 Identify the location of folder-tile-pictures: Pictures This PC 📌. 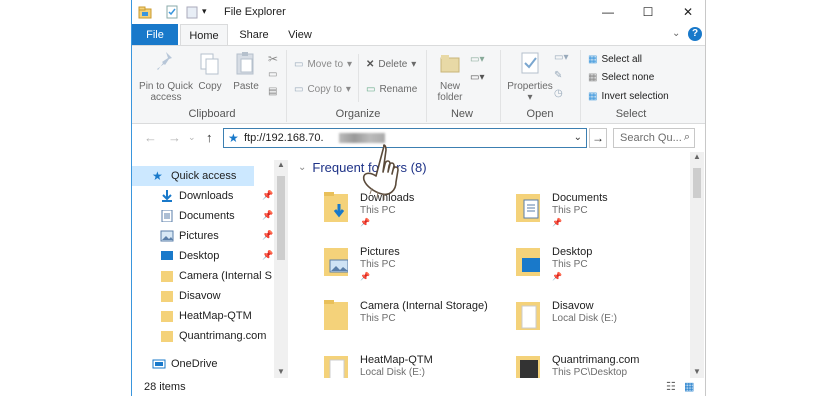
(410, 267).